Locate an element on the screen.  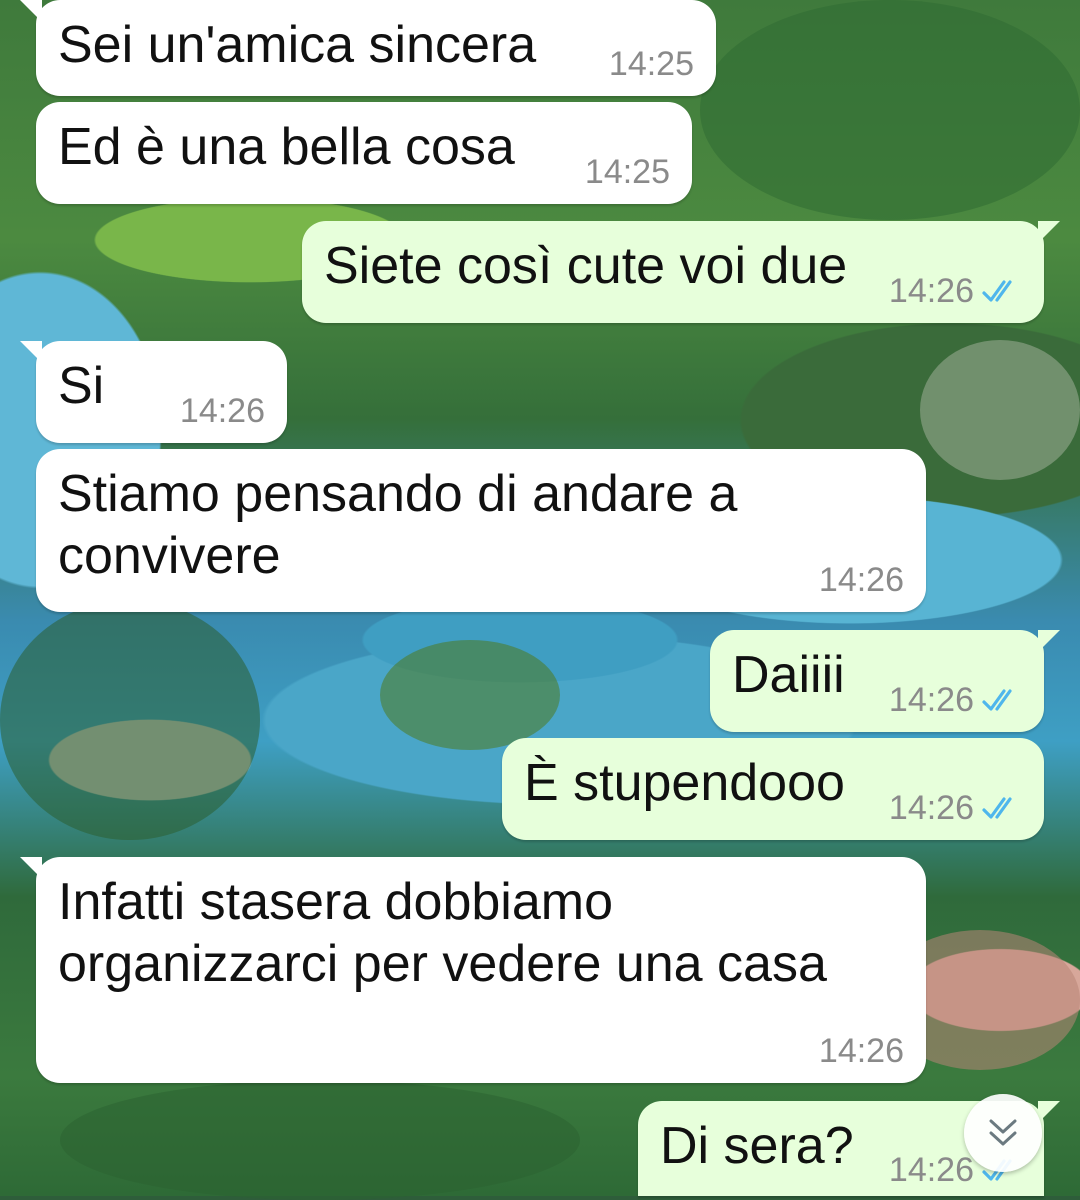
message-text: Ed è una bella cosa is located at coordinates (286, 147).